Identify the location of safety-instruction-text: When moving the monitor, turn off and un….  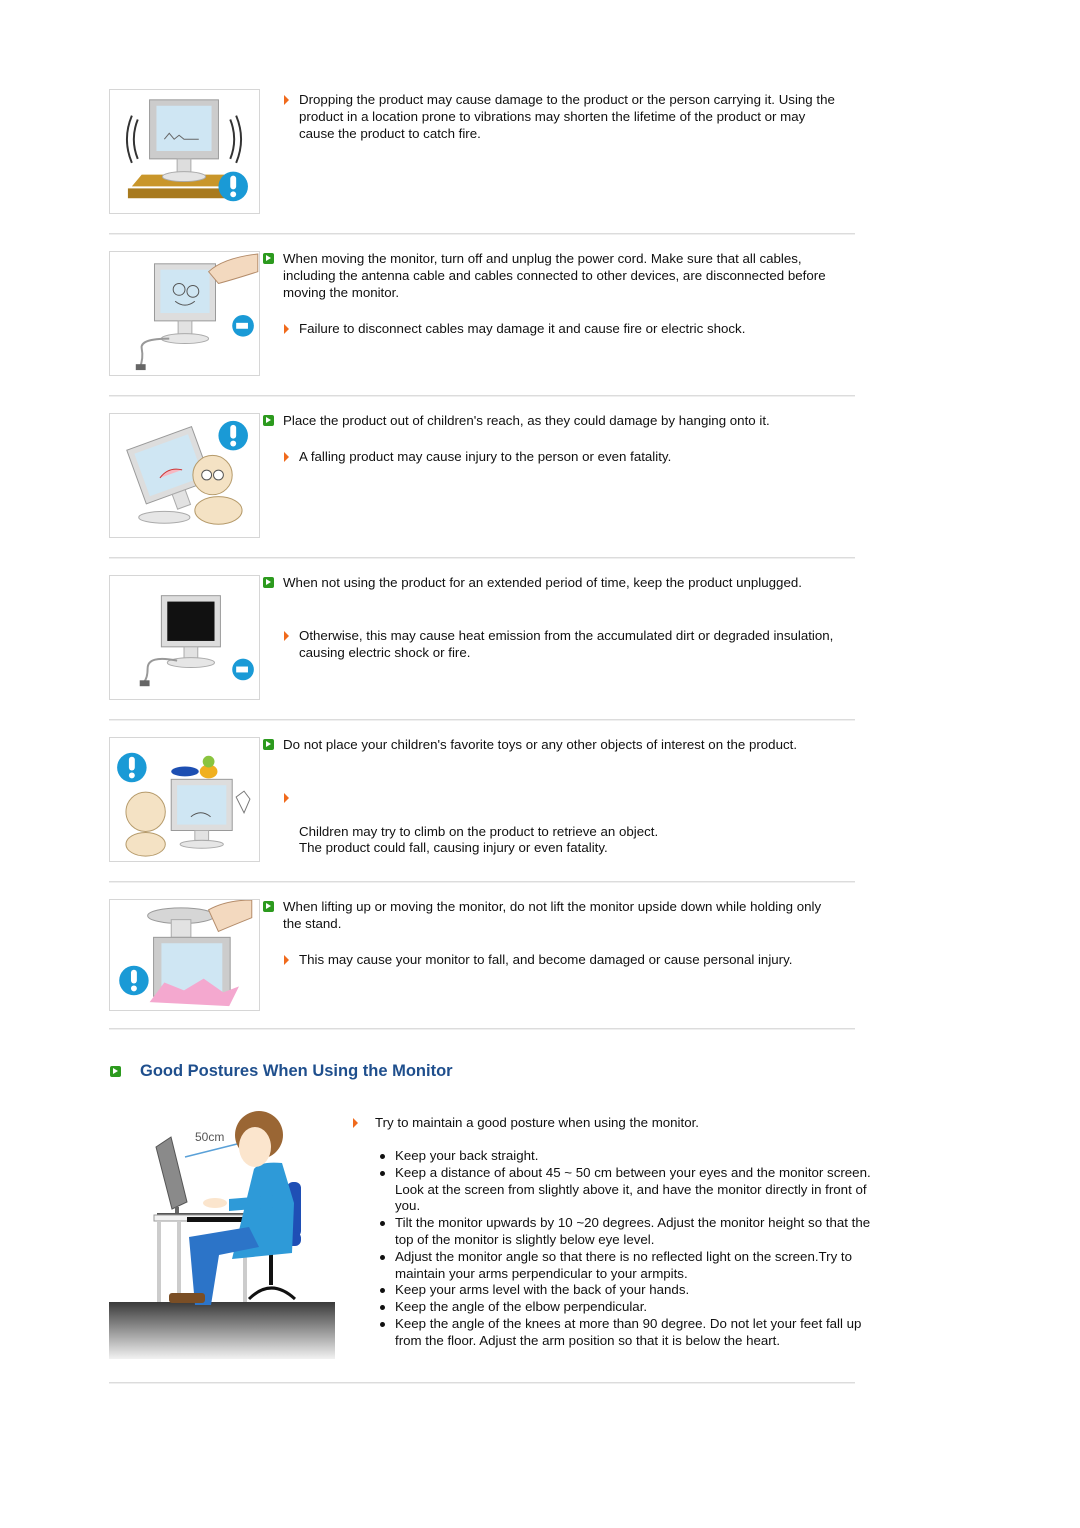
(554, 275).